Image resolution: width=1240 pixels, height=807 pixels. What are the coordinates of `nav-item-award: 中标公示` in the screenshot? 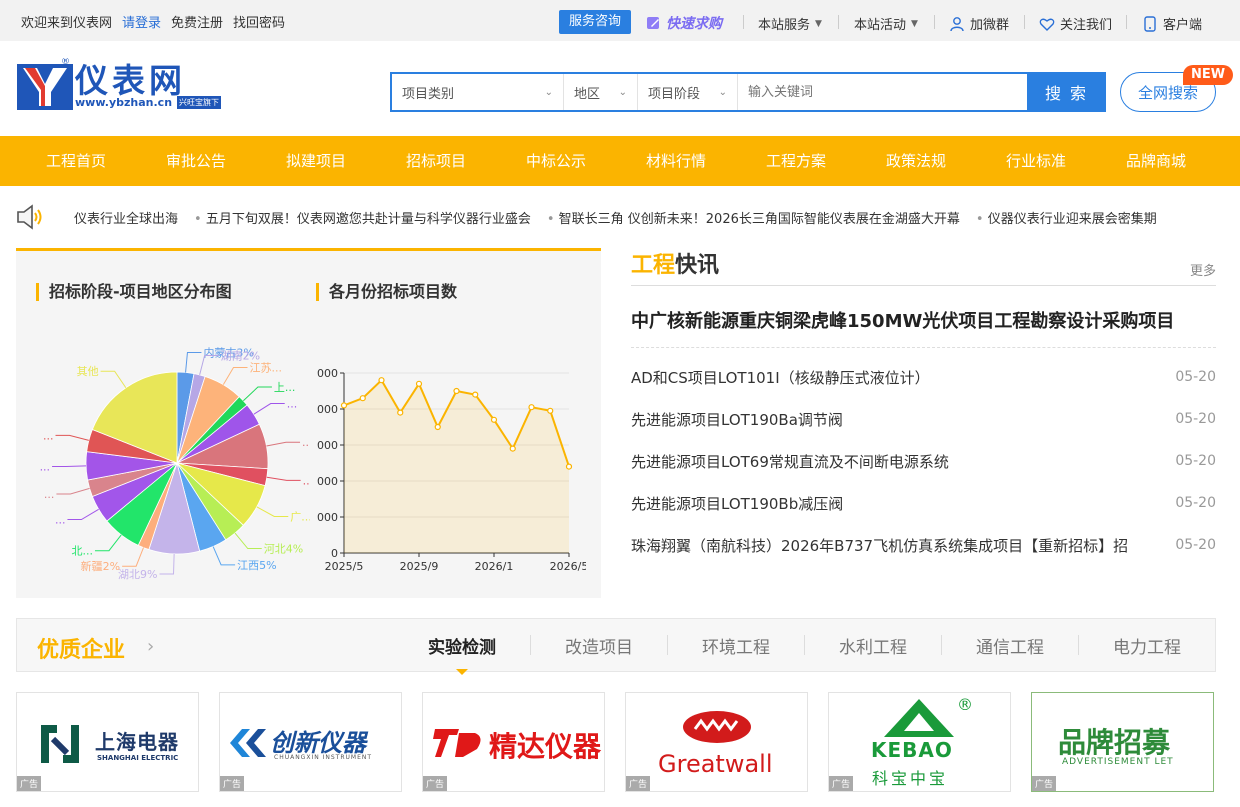 It's located at (556, 161).